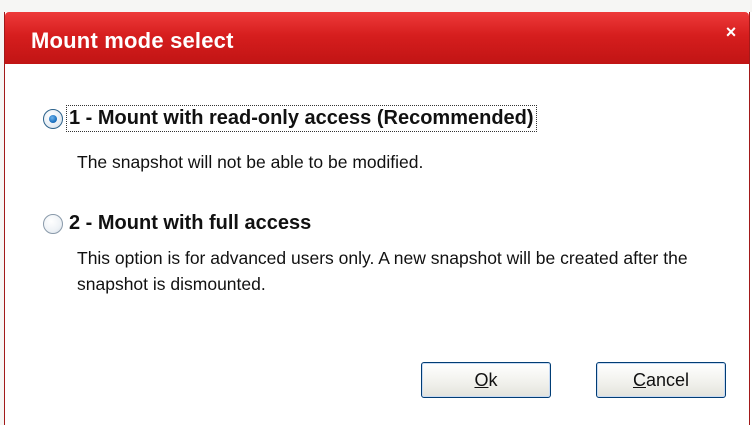  I want to click on radio-selected-icon, so click(53, 118).